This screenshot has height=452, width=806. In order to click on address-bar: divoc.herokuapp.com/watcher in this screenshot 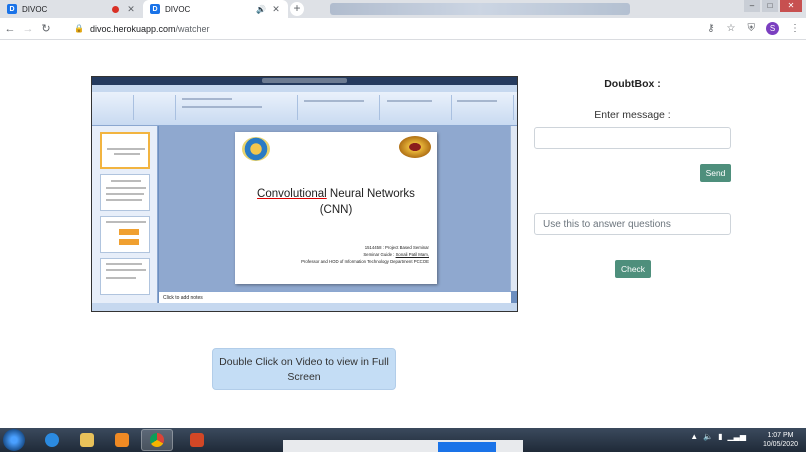, I will do `click(395, 29)`.